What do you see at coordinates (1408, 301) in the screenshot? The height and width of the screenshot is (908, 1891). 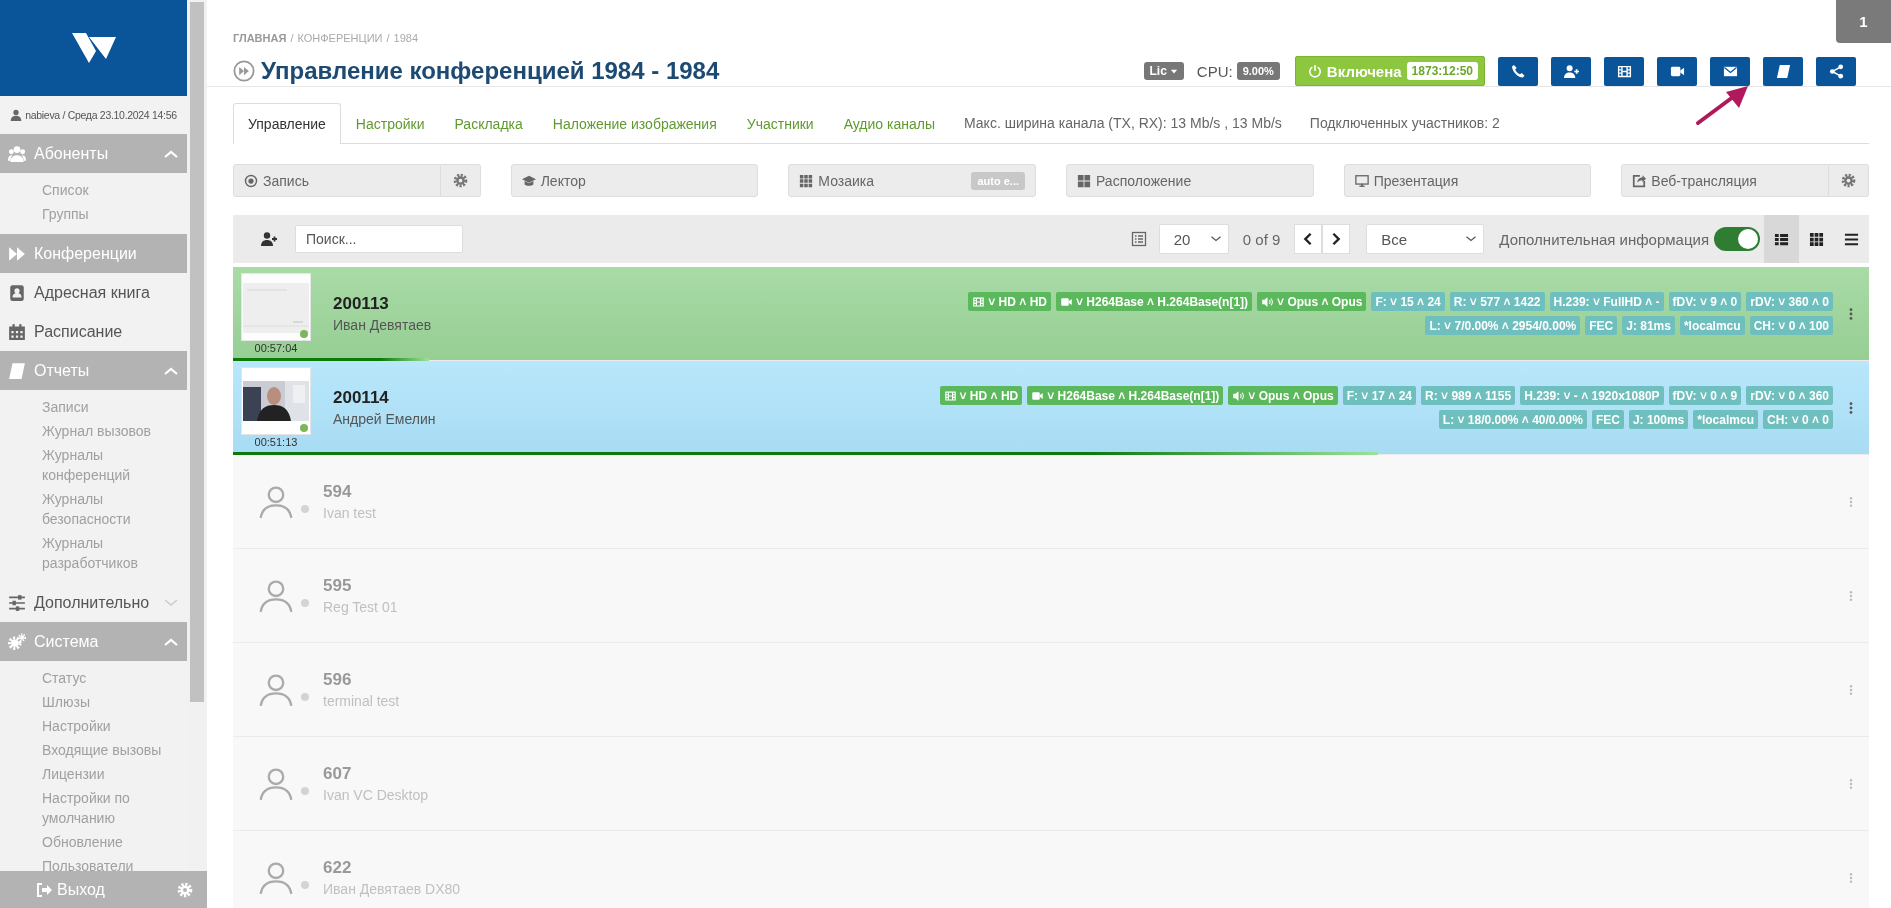 I see `stat-badge: F: ˅ 15 ˄ 24` at bounding box center [1408, 301].